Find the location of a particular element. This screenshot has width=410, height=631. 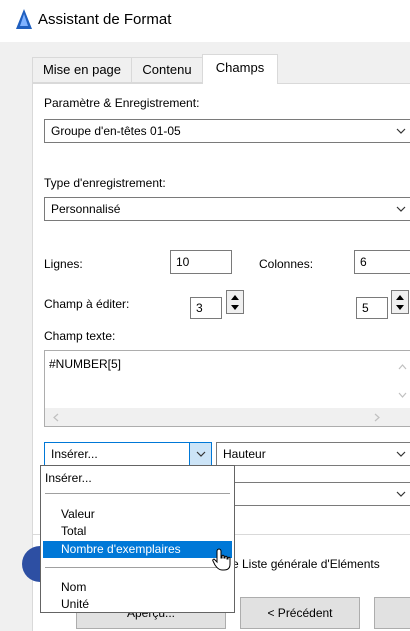

tab-contenu: Contenu is located at coordinates (167, 70).